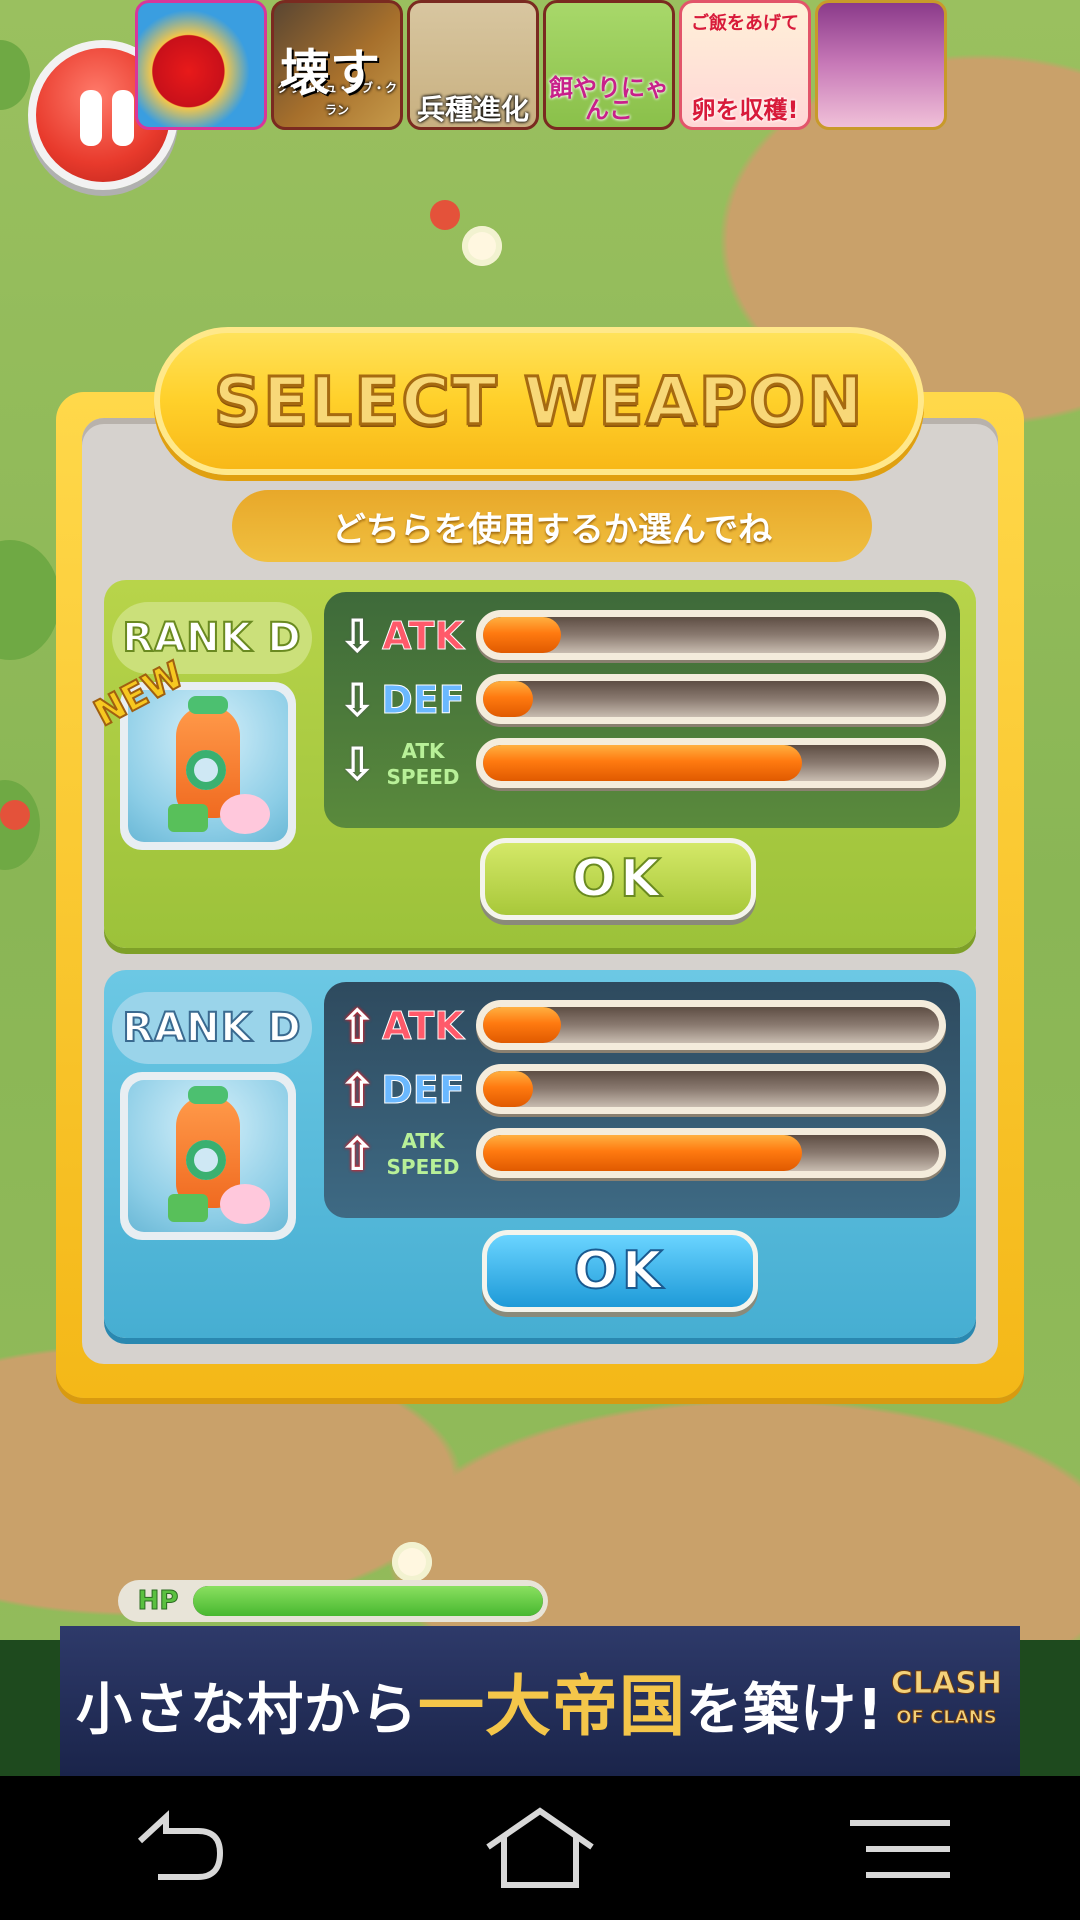 The image size is (1080, 1920). What do you see at coordinates (480, 1706) in the screenshot?
I see `banner-ad-text: 小さな村から一大帝国を築け!` at bounding box center [480, 1706].